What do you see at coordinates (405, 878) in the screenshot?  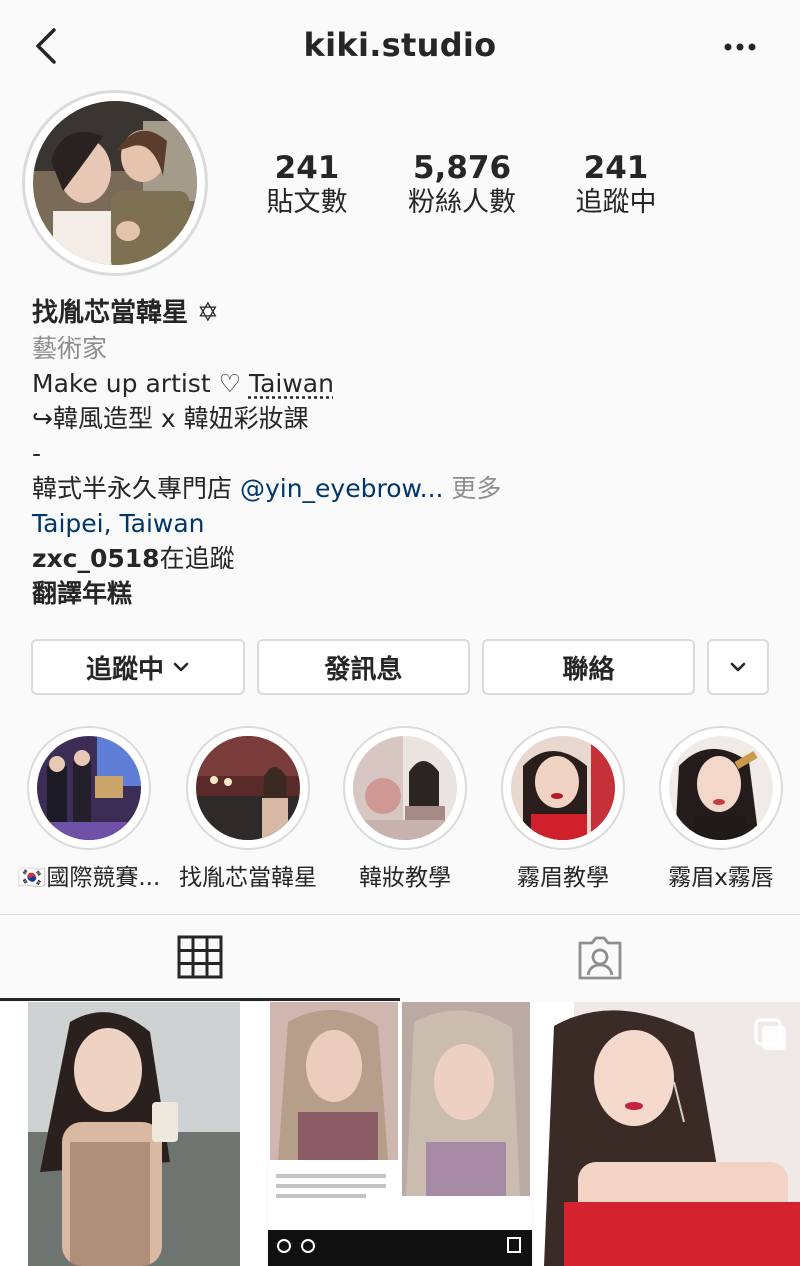 I see `highlight-label: 韓妝教學` at bounding box center [405, 878].